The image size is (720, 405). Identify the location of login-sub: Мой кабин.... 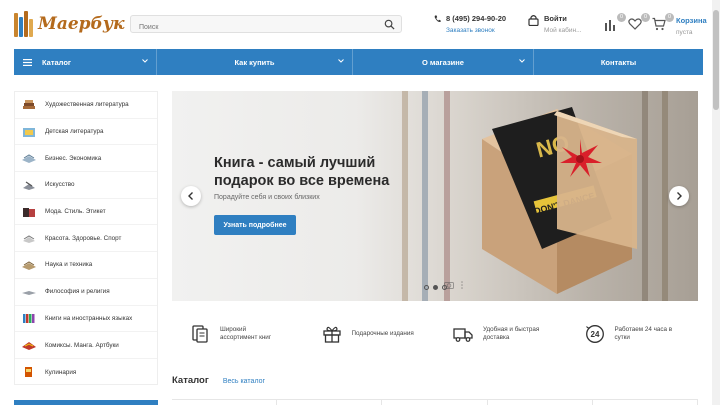
(563, 30).